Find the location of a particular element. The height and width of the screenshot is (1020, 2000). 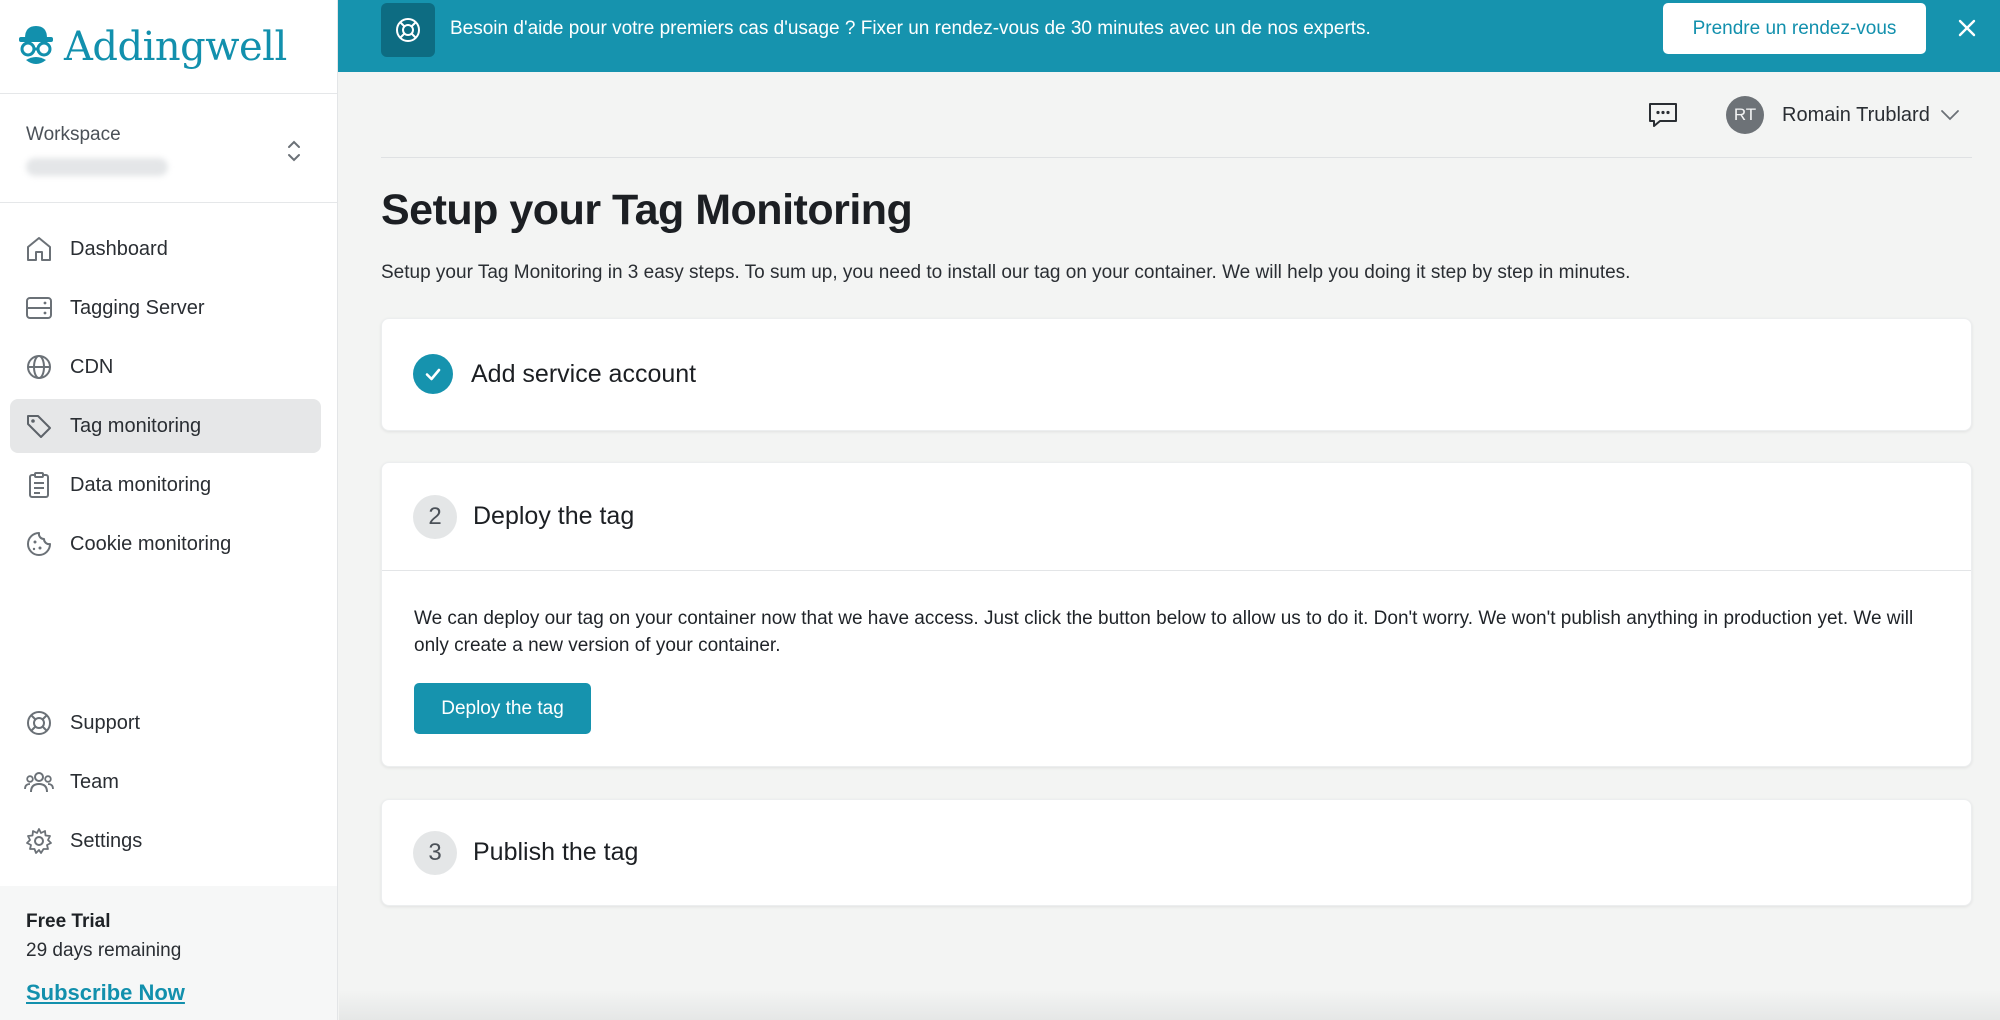

logo-mascot-icon is located at coordinates (36, 44).